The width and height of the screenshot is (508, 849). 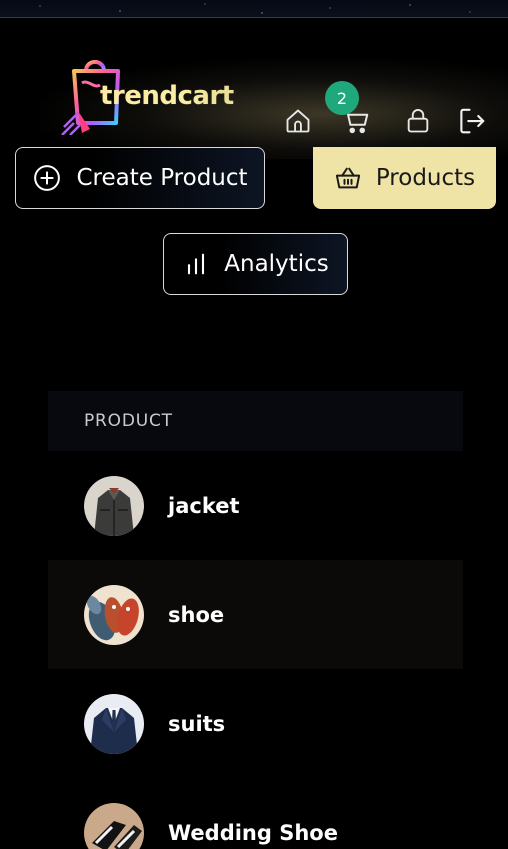 What do you see at coordinates (425, 178) in the screenshot?
I see `products-label: Products` at bounding box center [425, 178].